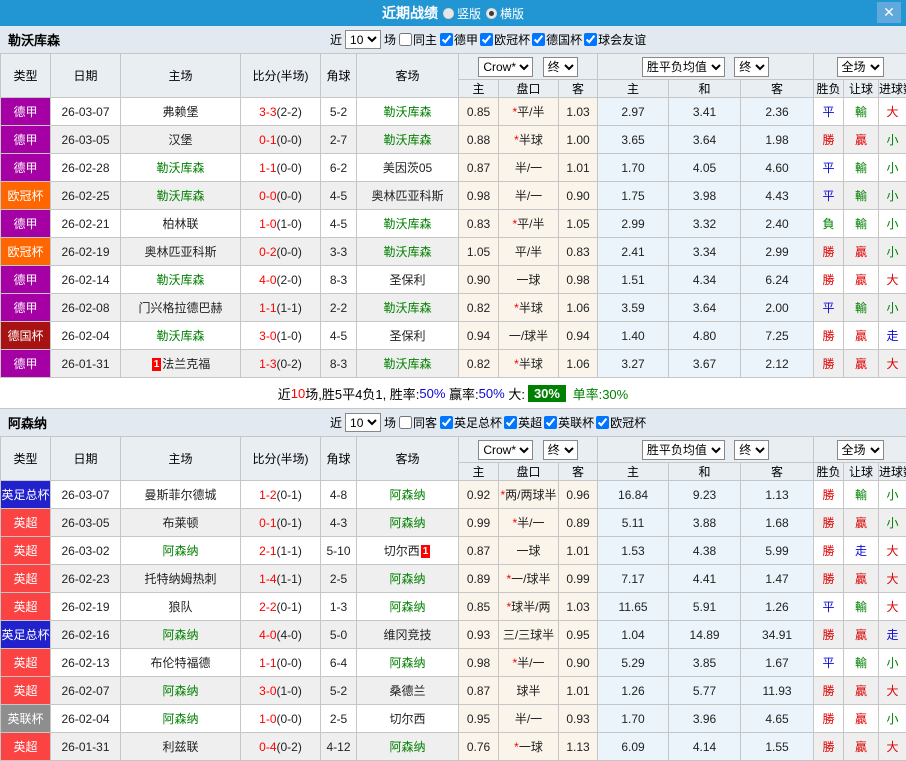 This screenshot has height=761, width=906. What do you see at coordinates (578, 196) in the screenshot?
I see `away-odds: 0.90` at bounding box center [578, 196].